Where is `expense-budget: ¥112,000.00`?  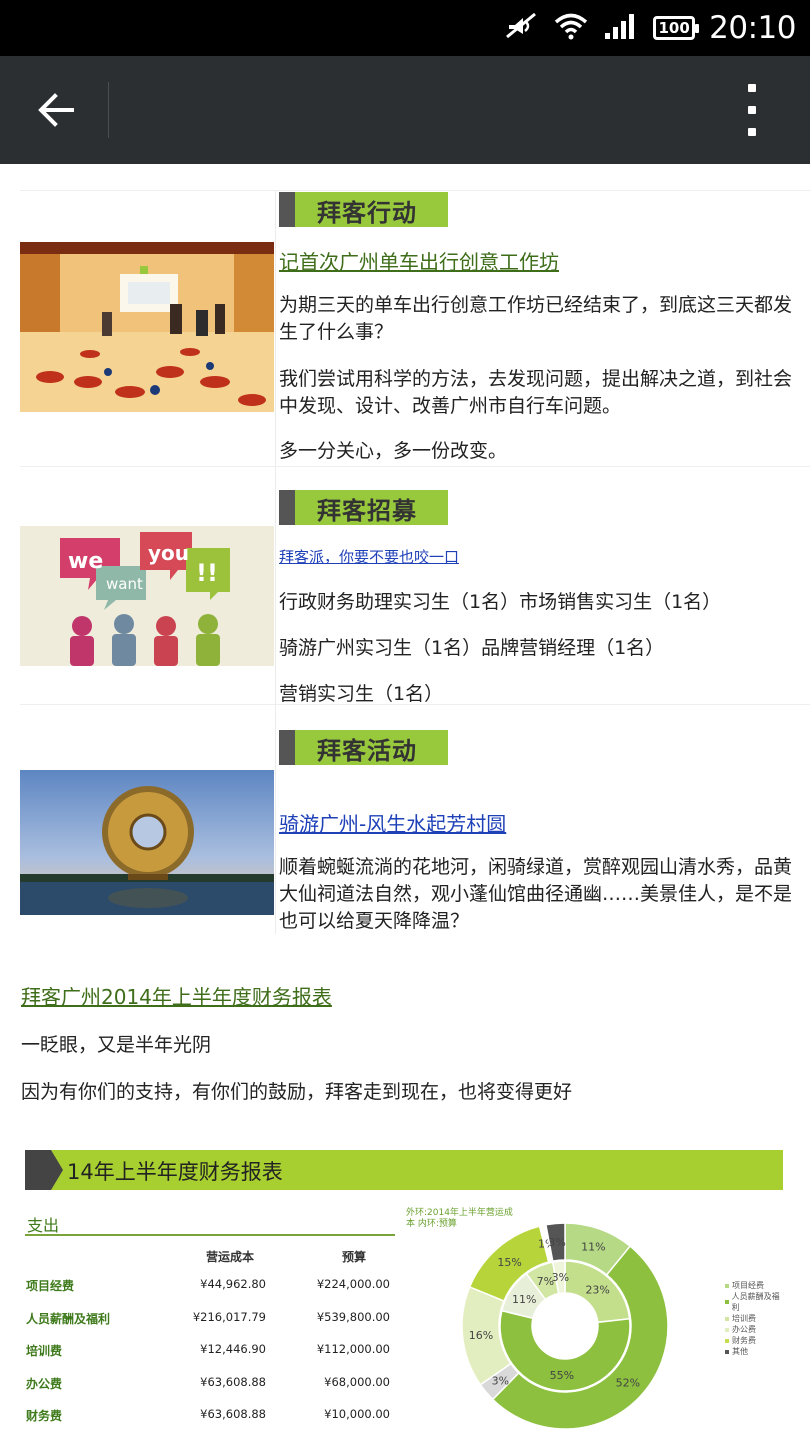 expense-budget: ¥112,000.00 is located at coordinates (353, 1349).